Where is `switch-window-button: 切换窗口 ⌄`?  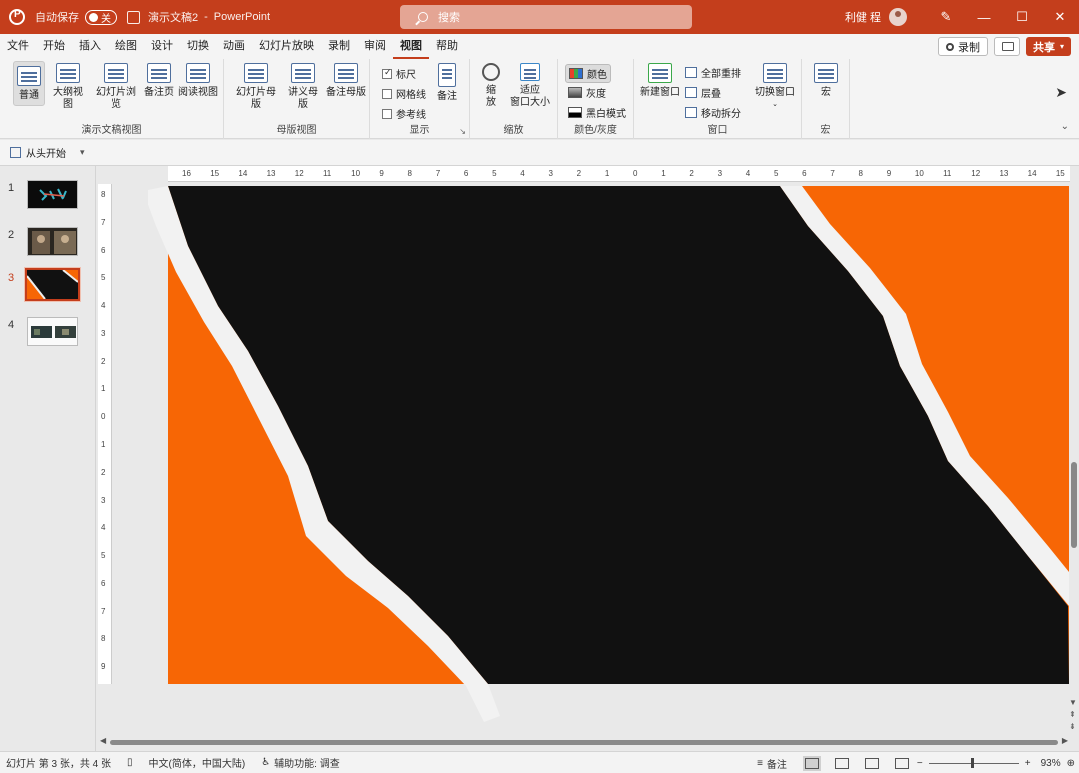 switch-window-button: 切换窗口 ⌄ is located at coordinates (775, 87).